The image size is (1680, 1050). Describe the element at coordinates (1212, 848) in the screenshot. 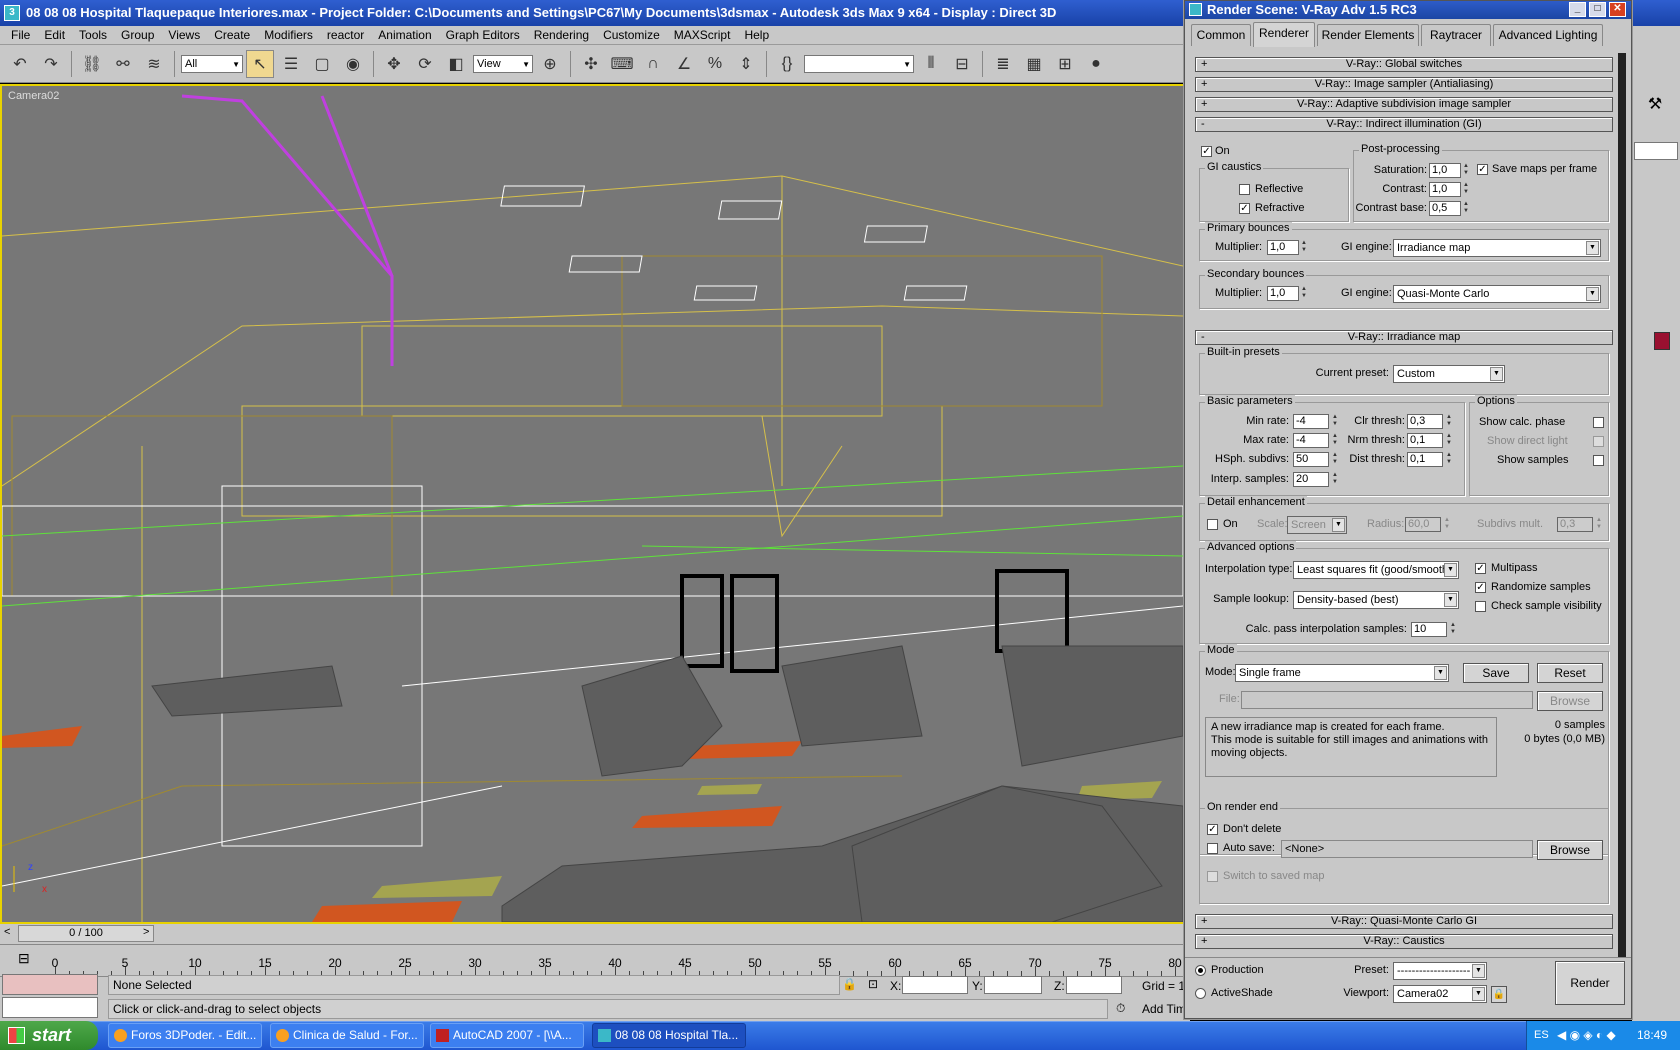

I see `auto-save-checkbox` at that location.